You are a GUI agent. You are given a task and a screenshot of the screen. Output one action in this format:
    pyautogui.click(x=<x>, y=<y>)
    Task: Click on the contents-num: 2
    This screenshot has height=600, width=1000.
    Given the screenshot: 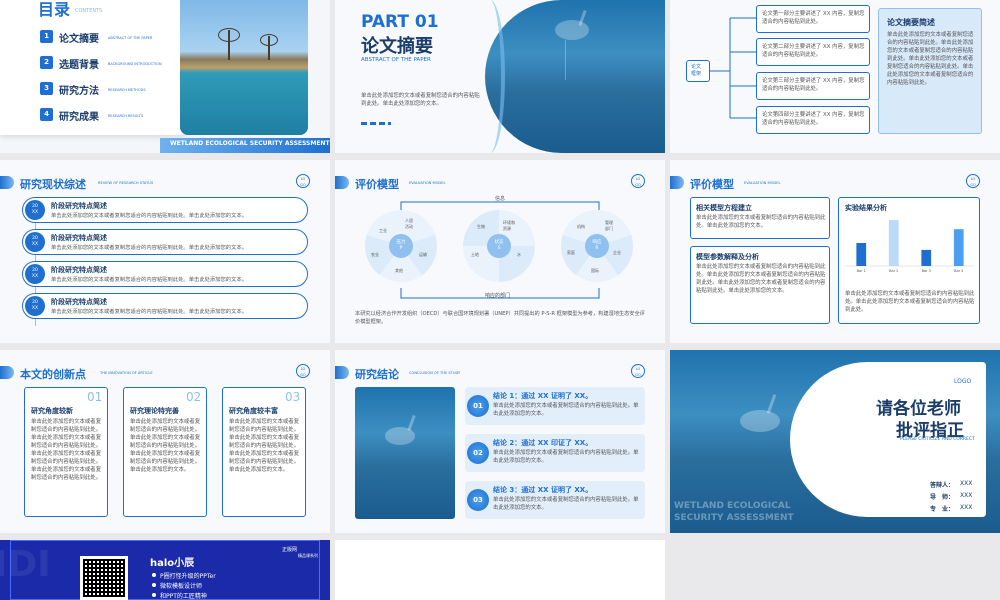 What is the action you would take?
    pyautogui.click(x=46, y=62)
    